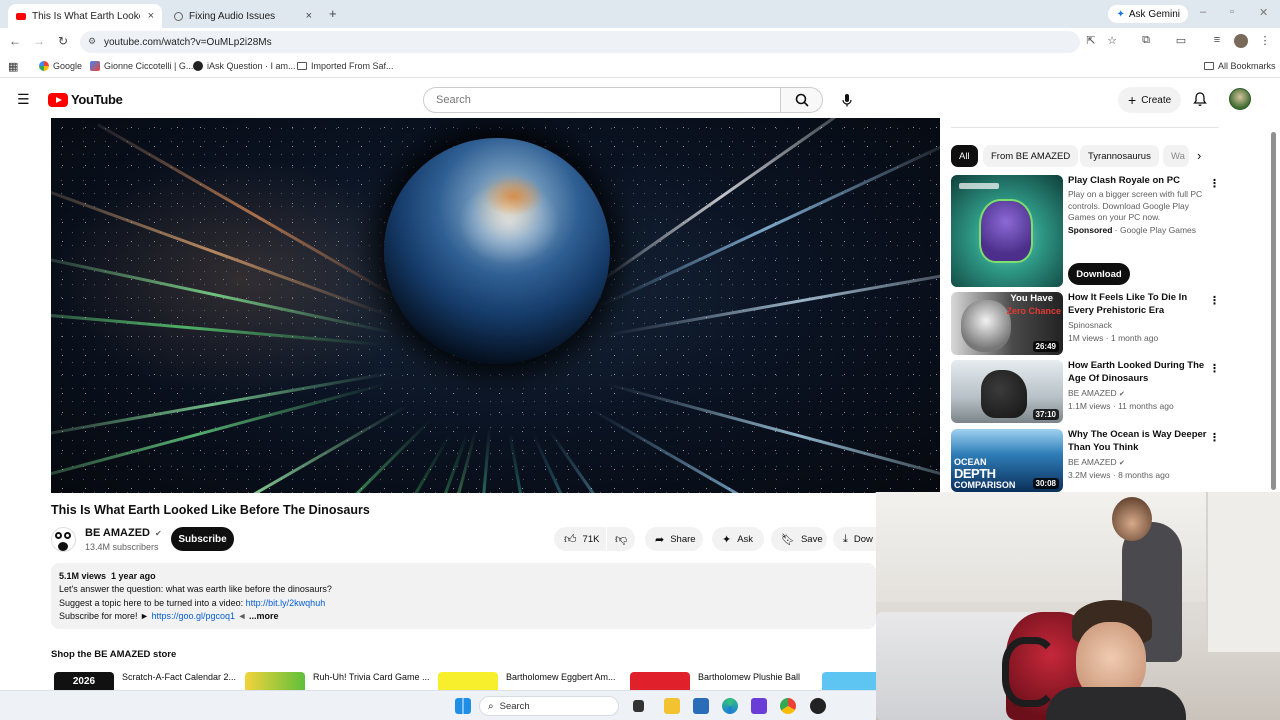 This screenshot has height=720, width=1280. I want to click on channel-name-text: BE AMAZED, so click(117, 533).